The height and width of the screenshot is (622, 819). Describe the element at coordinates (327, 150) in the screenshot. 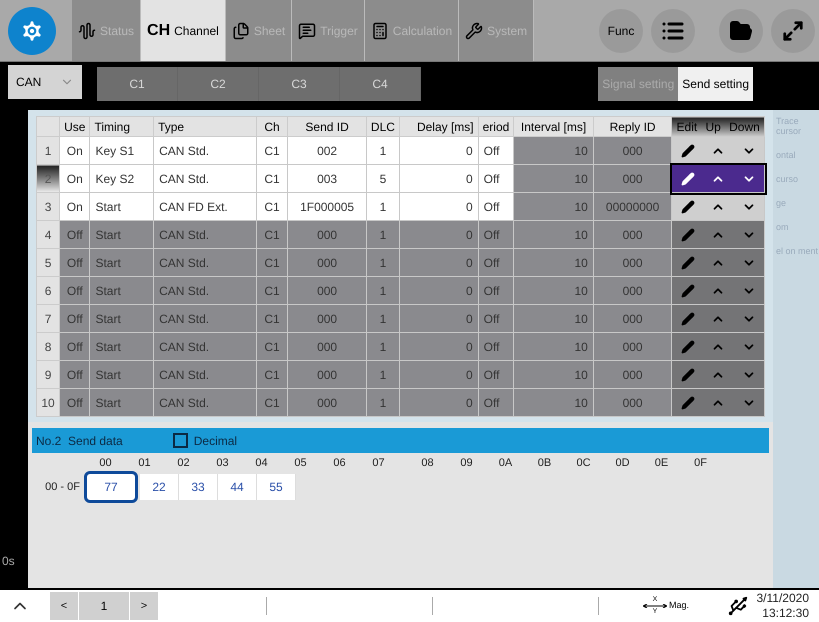

I see `table-cell: 002` at that location.